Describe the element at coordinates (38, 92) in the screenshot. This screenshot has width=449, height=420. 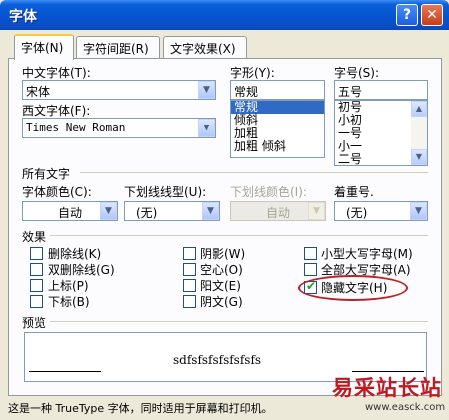
I see `chinese-font-value: 宋体` at that location.